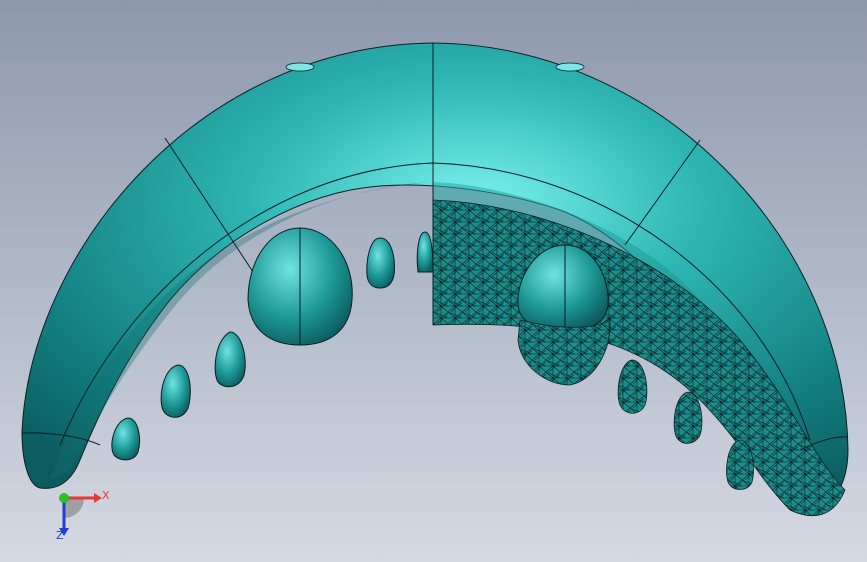 The height and width of the screenshot is (562, 867). I want to click on z-axis-label: Z, so click(60, 535).